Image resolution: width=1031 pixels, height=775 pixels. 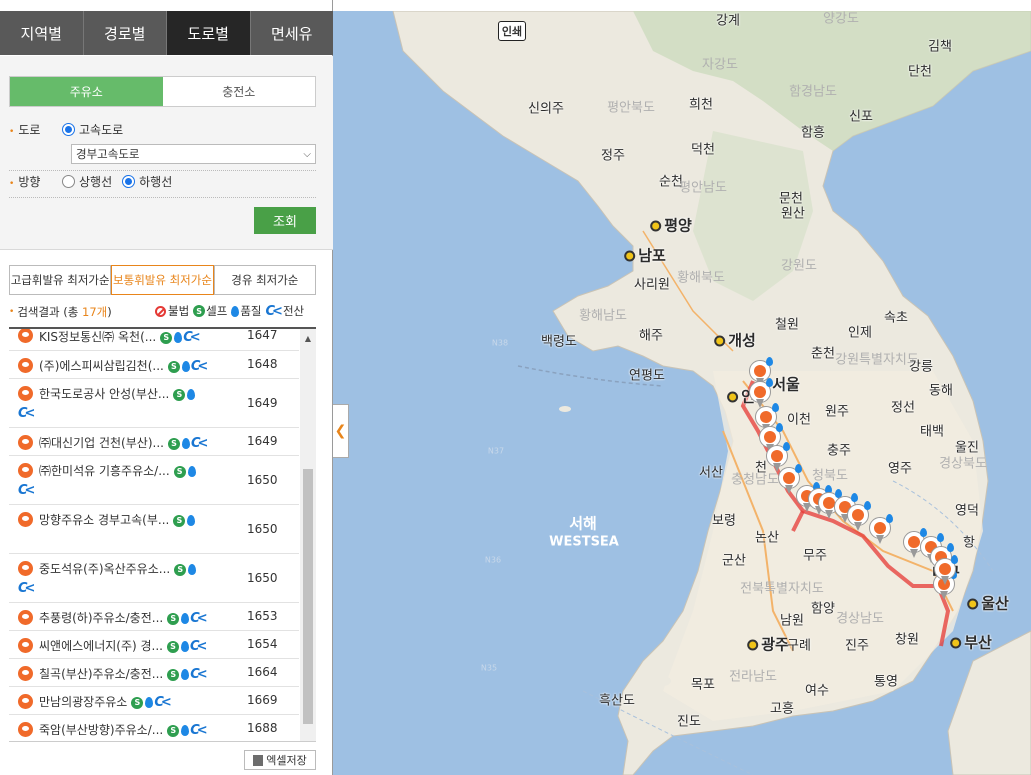 What do you see at coordinates (258, 760) in the screenshot?
I see `excel-icon` at bounding box center [258, 760].